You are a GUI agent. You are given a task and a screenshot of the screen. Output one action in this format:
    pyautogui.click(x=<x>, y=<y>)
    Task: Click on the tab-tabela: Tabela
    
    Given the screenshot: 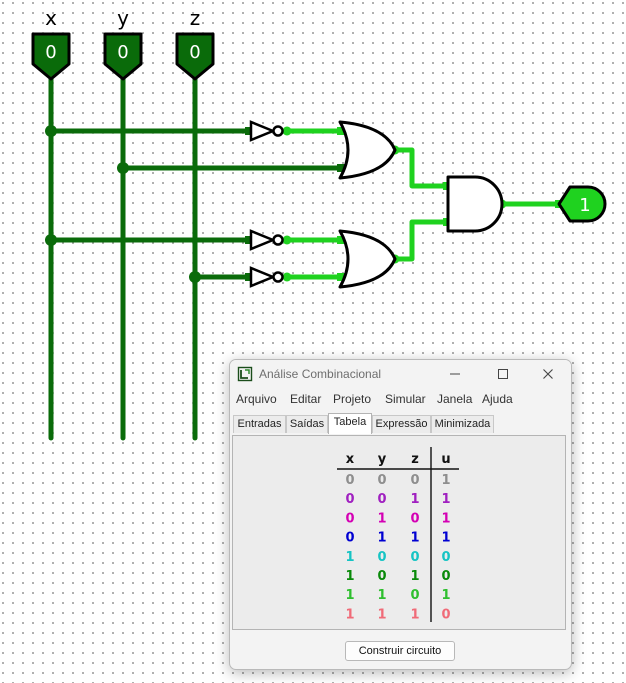 What is the action you would take?
    pyautogui.click(x=350, y=423)
    